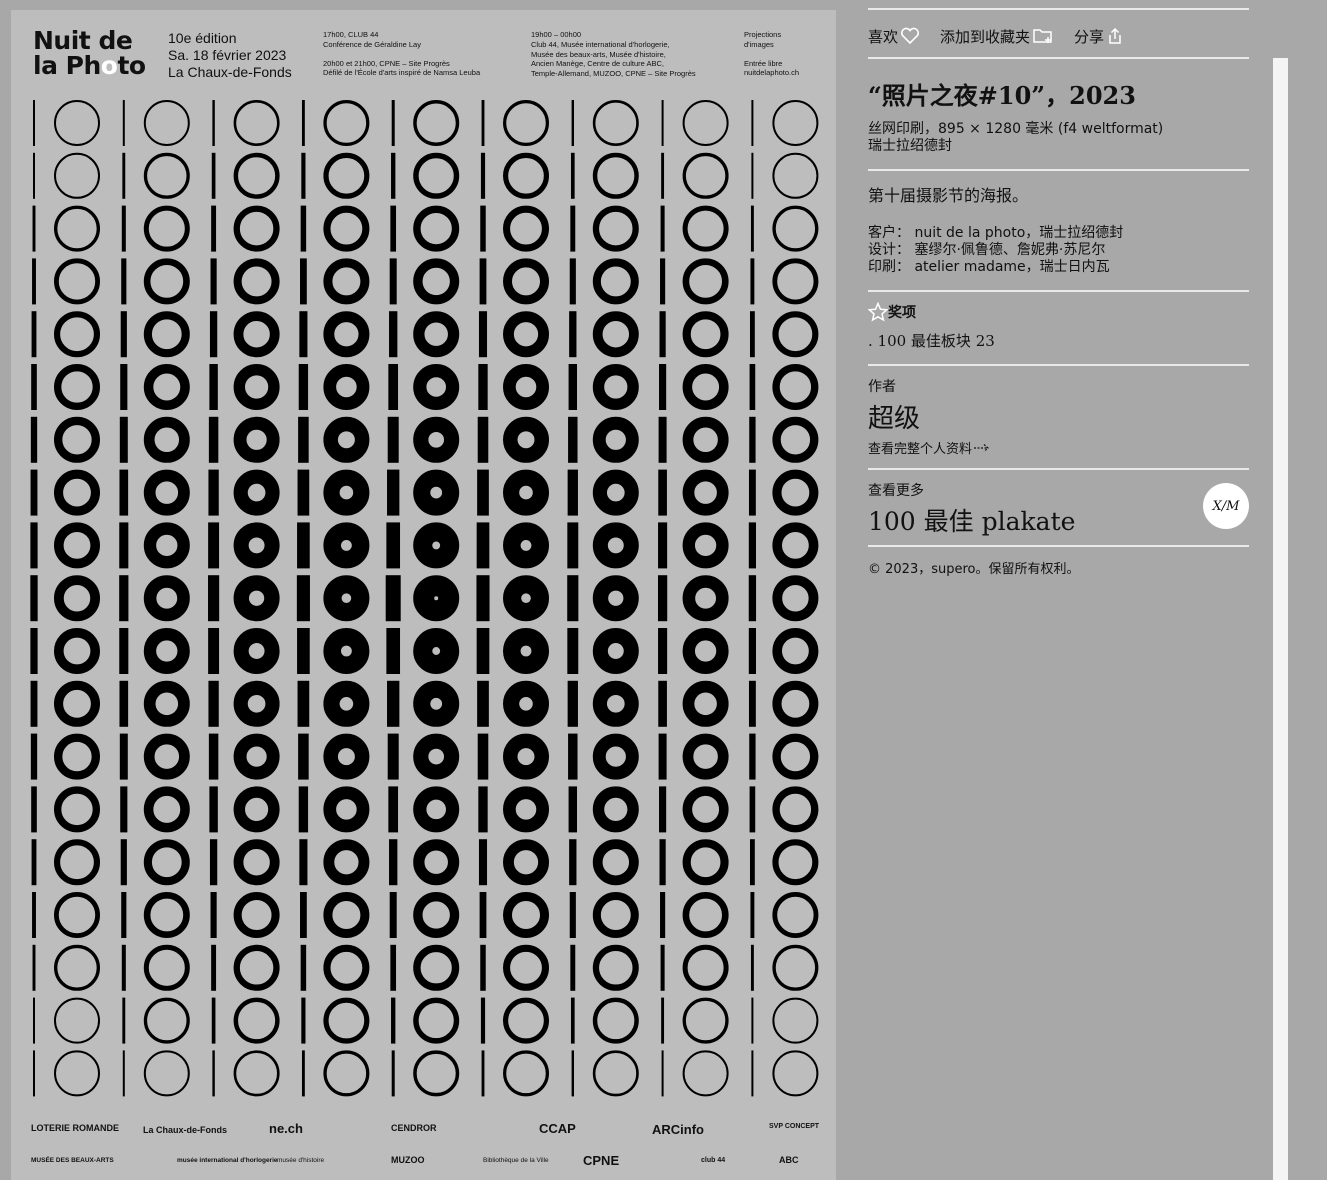  What do you see at coordinates (794, 1126) in the screenshot?
I see `sponsor-logo: SVP CONCEPT` at bounding box center [794, 1126].